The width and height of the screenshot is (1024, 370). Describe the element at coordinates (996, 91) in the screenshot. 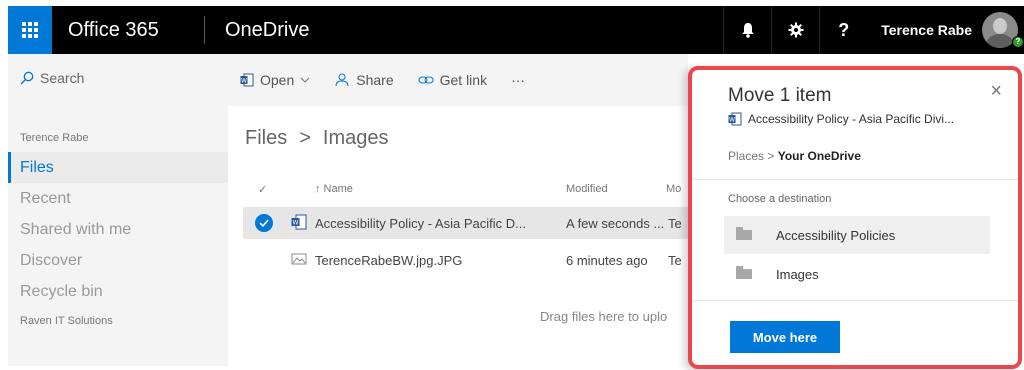

I see `close-button: ×` at that location.